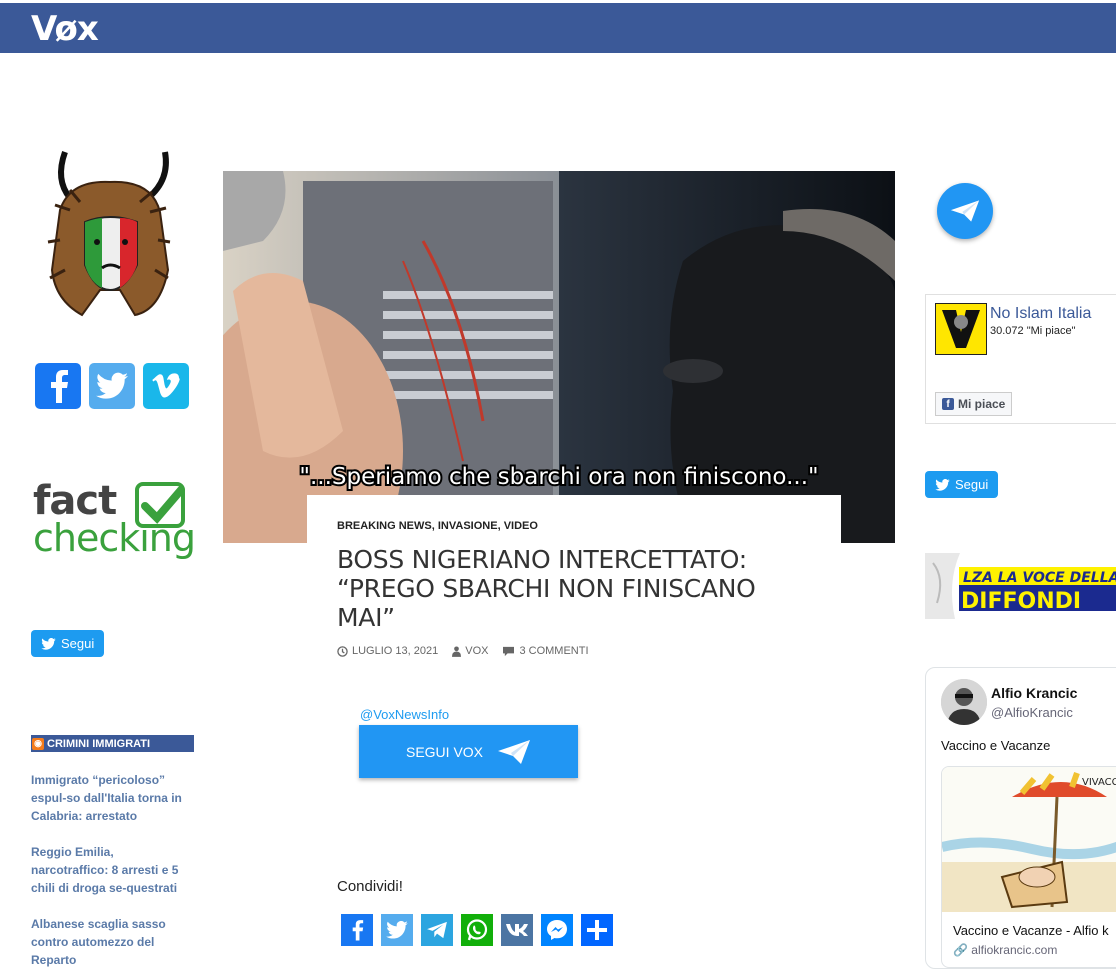 This screenshot has height=969, width=1116. I want to click on share-label: Condividi!, so click(370, 886).